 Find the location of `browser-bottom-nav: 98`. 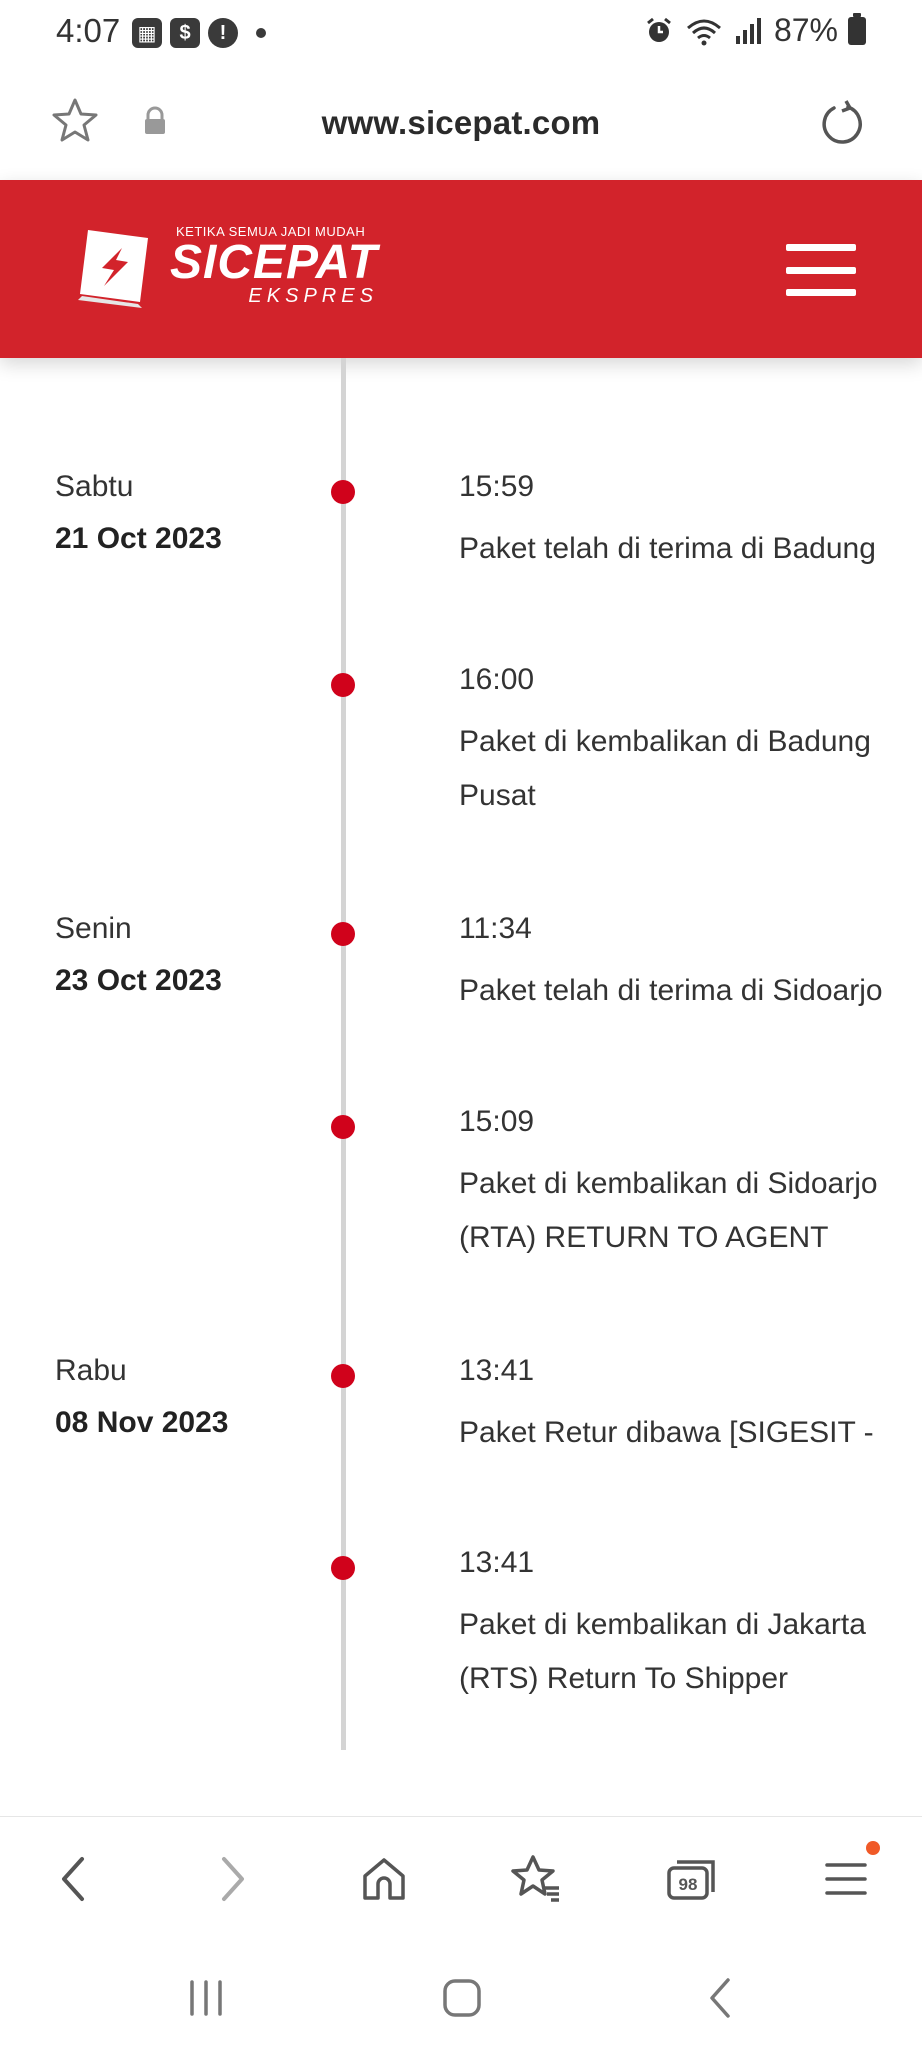

browser-bottom-nav: 98 is located at coordinates (461, 1878).